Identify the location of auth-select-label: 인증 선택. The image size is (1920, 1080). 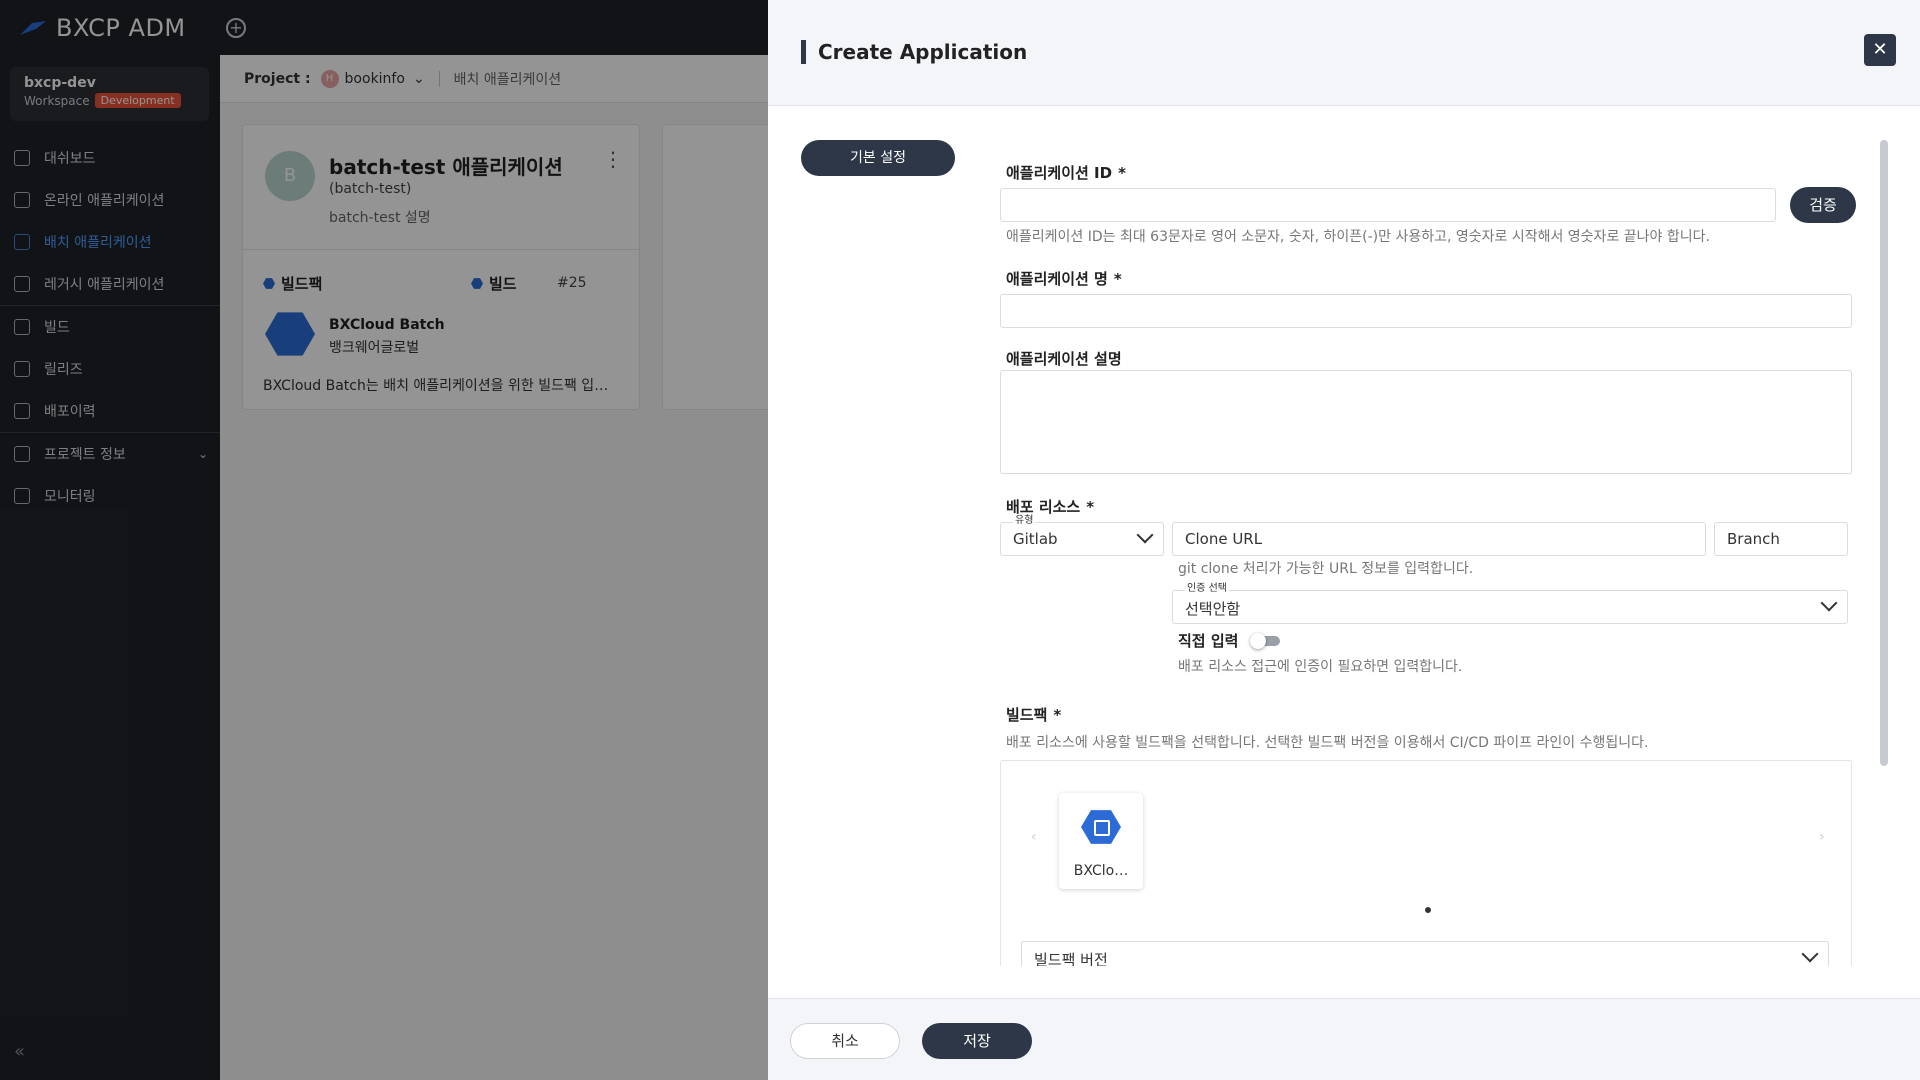
(1207, 589).